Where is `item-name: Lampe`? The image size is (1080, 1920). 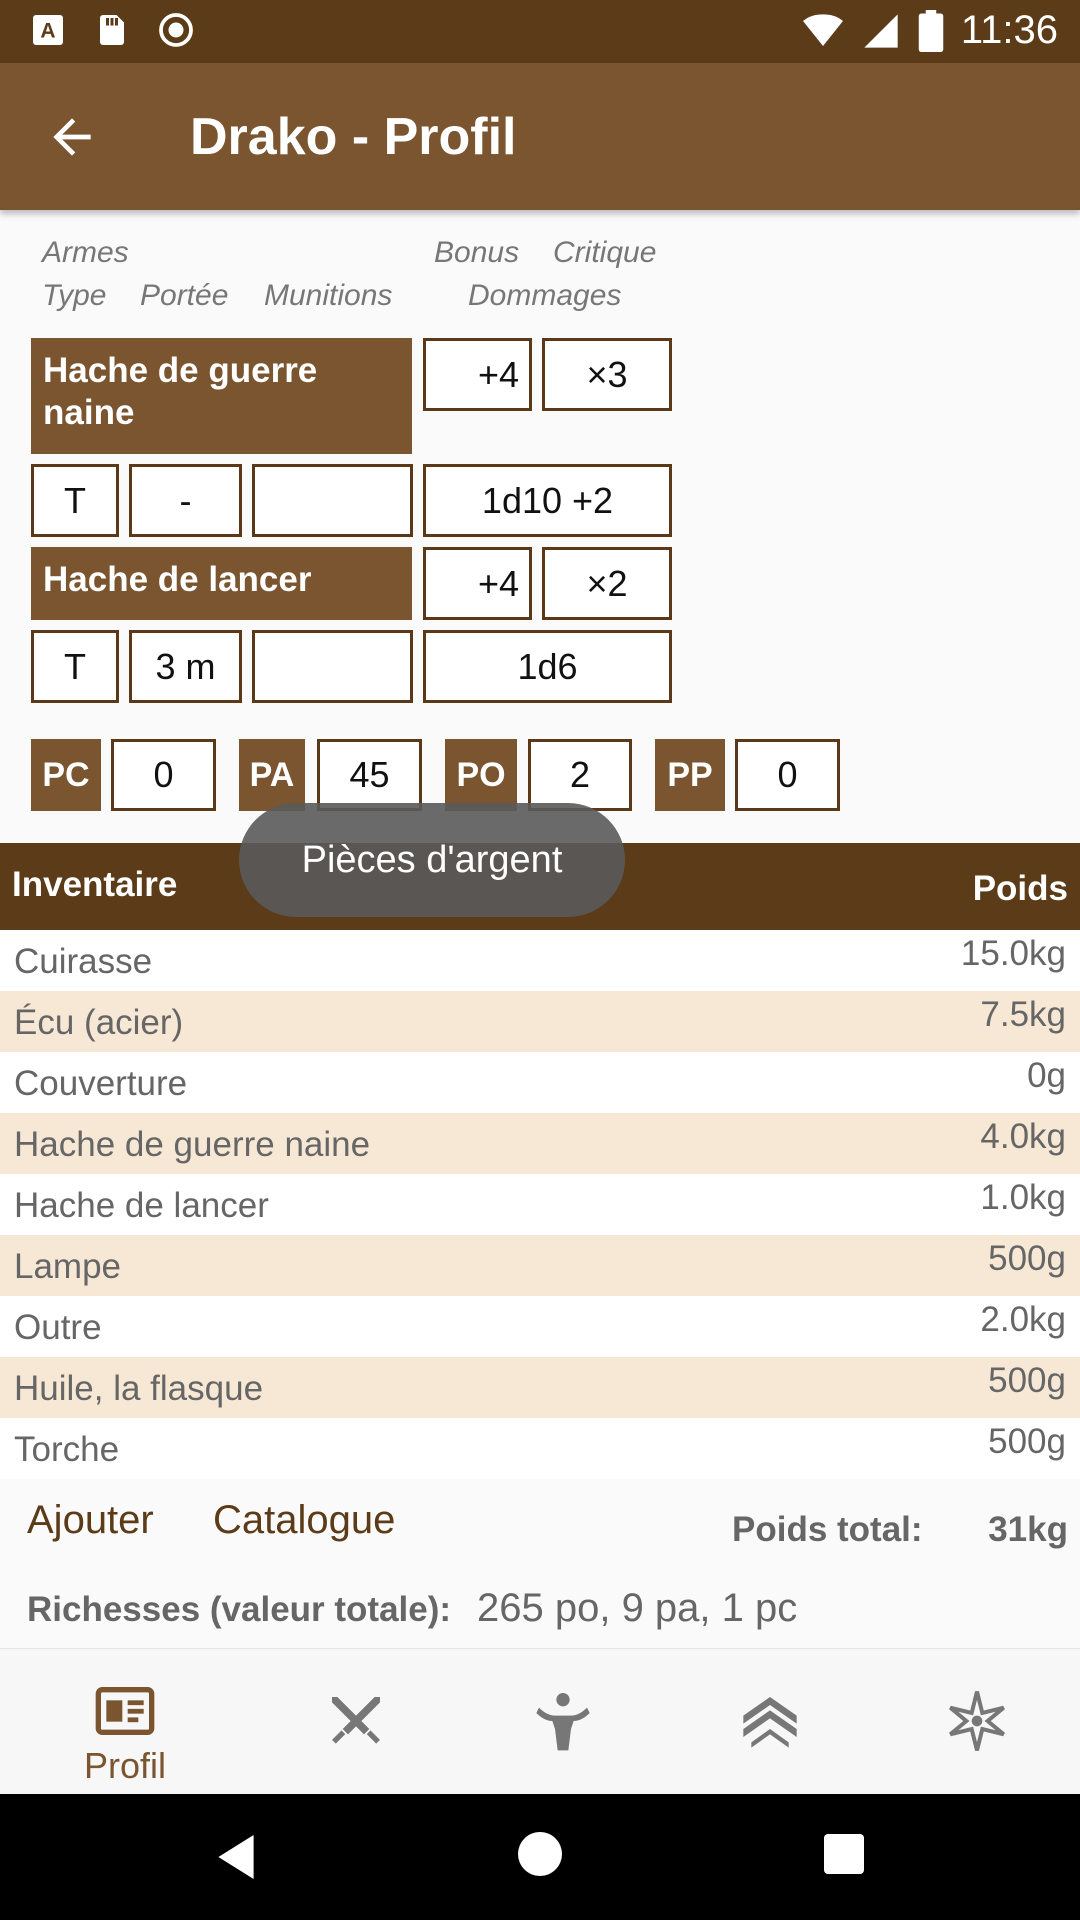 item-name: Lampe is located at coordinates (68, 1266).